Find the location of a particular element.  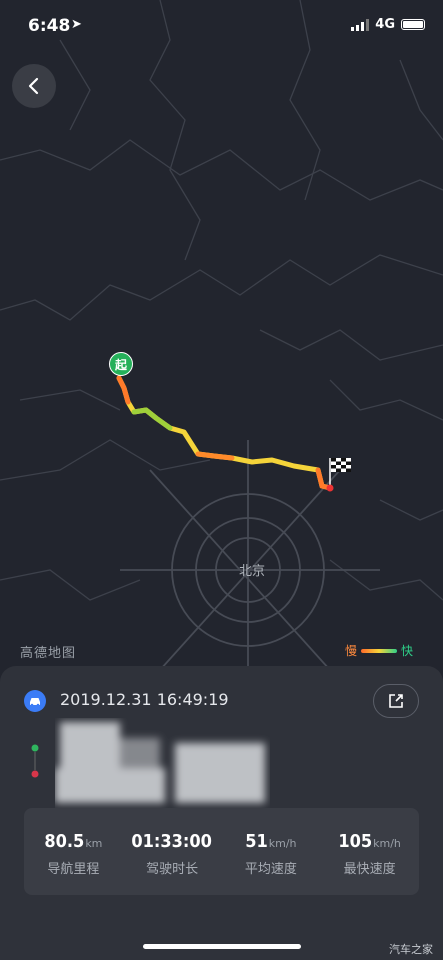

speed-legend: 慢 快 is located at coordinates (379, 650).